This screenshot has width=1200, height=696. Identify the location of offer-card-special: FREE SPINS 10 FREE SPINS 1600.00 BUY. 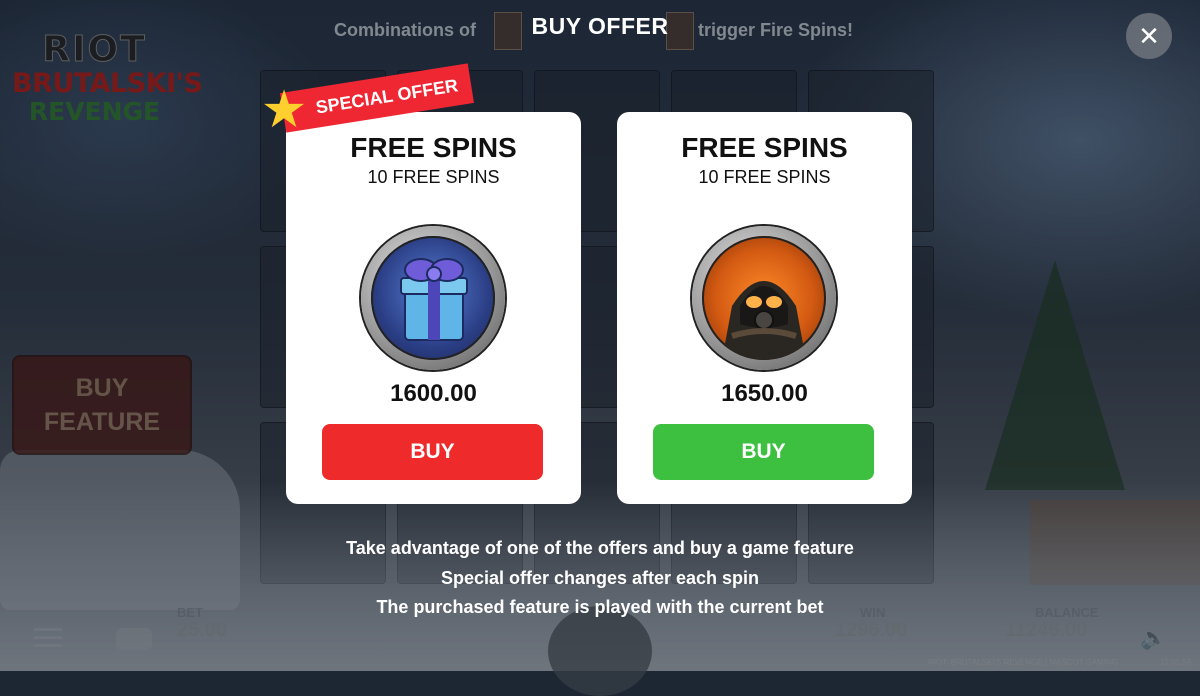
(433, 308).